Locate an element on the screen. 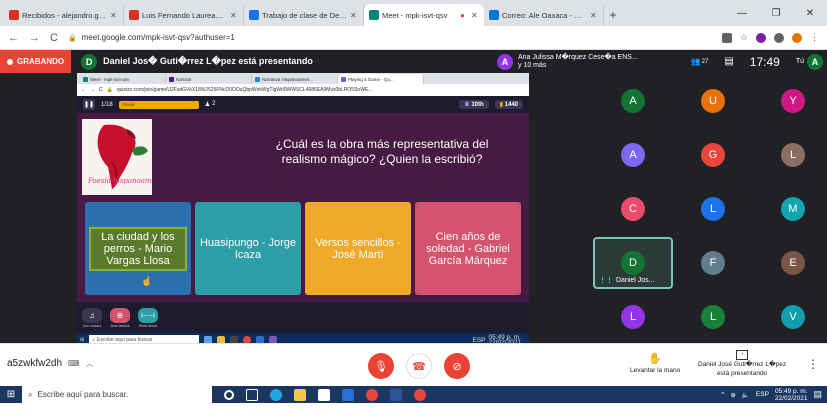 The width and height of the screenshot is (827, 417). mail-icon is located at coordinates (348, 394).